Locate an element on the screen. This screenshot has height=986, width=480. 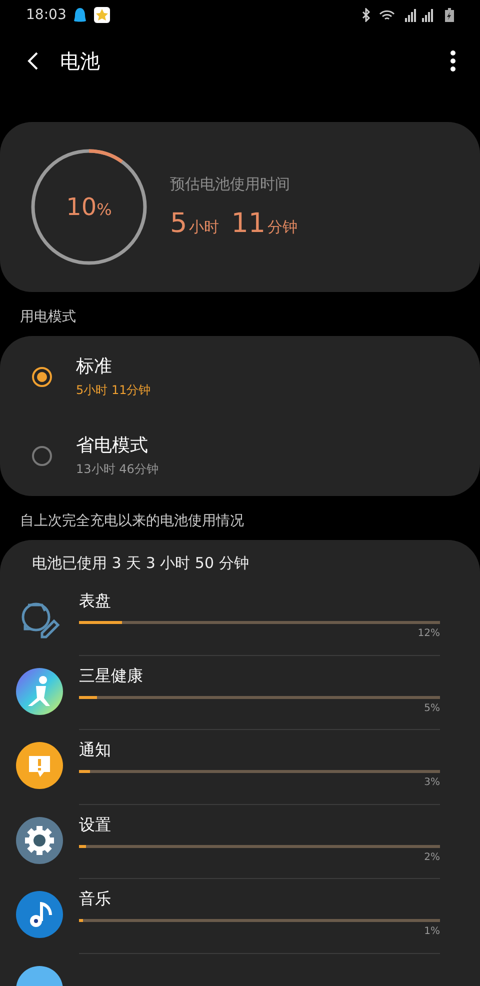
power-mode-option: 标准 5小时 11分钟 is located at coordinates (240, 376).